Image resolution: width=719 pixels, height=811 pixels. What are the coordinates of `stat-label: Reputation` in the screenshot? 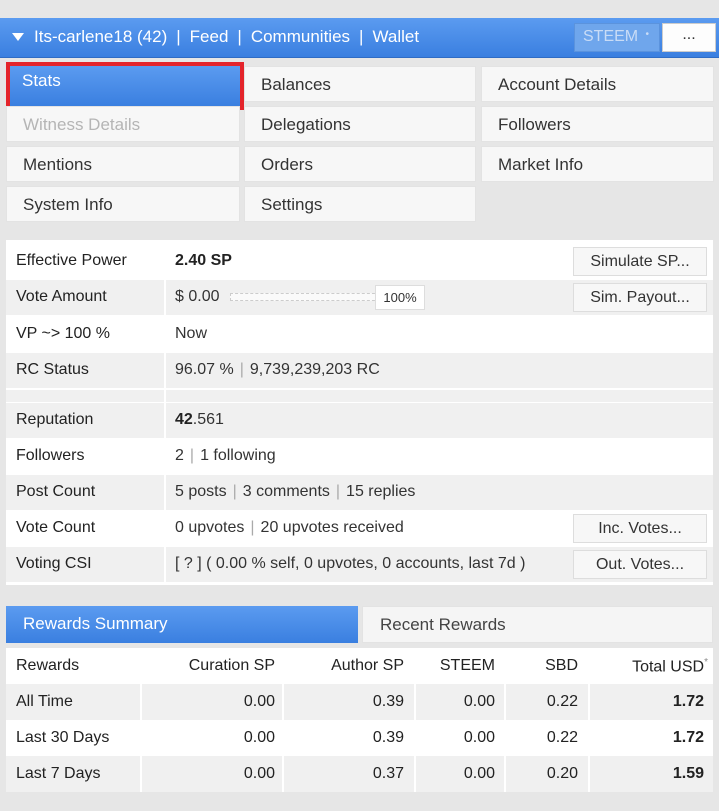 It's located at (55, 419).